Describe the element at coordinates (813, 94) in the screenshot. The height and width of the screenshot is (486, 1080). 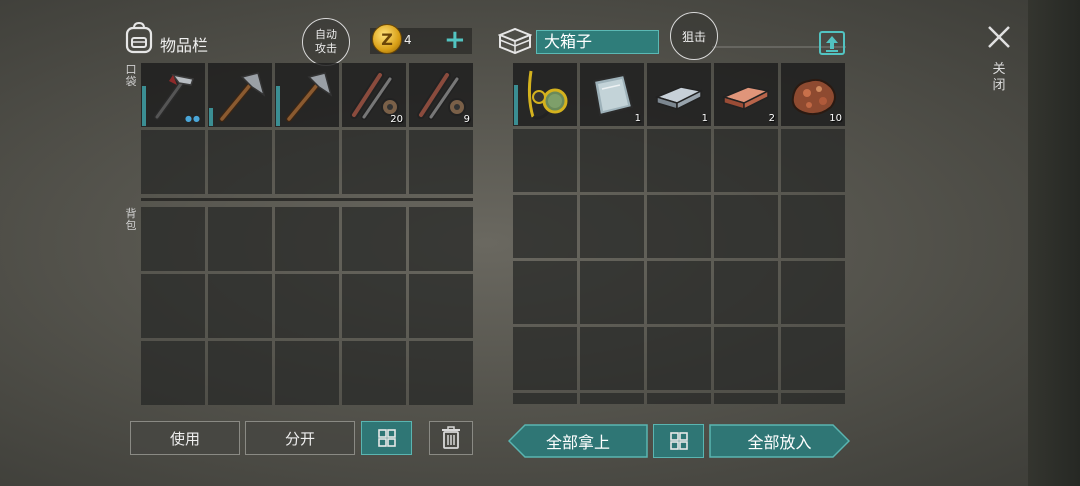
I see `container-slot: 10` at that location.